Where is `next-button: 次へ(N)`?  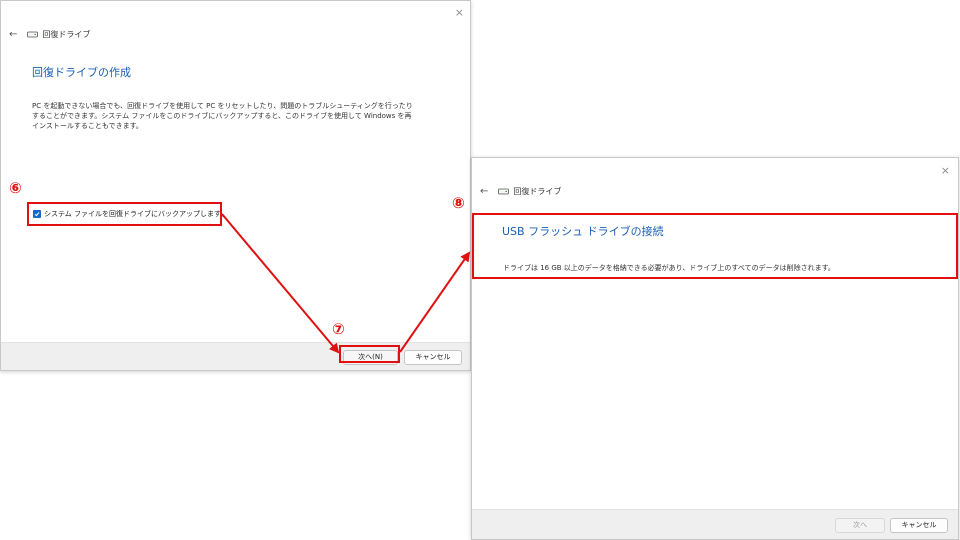 next-button: 次へ(N) is located at coordinates (370, 357).